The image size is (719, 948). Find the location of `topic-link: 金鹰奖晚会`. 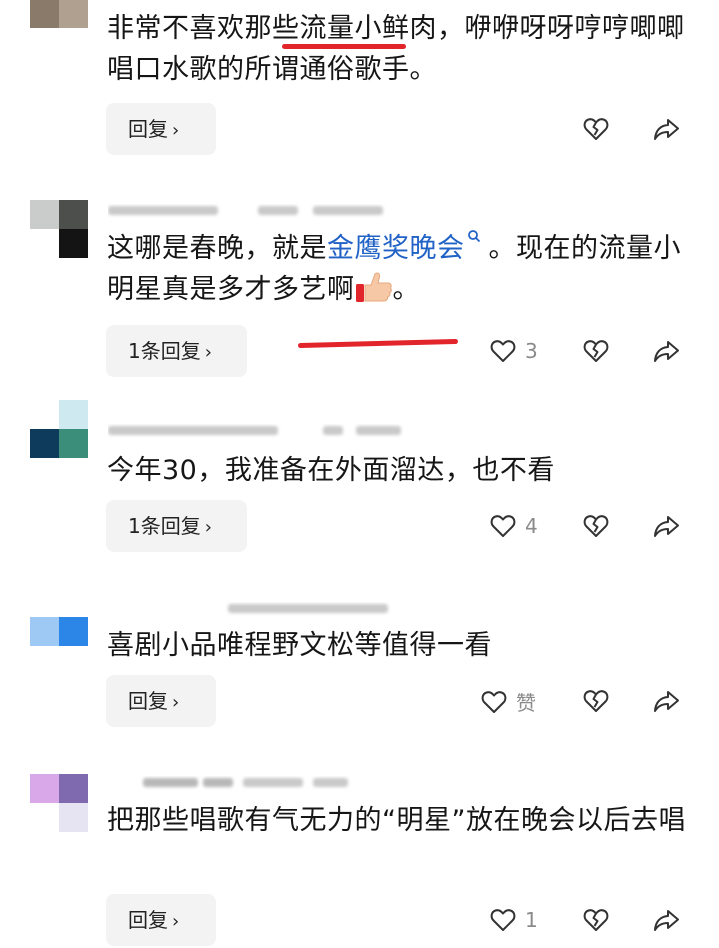

topic-link: 金鹰奖晚会 is located at coordinates (396, 248).